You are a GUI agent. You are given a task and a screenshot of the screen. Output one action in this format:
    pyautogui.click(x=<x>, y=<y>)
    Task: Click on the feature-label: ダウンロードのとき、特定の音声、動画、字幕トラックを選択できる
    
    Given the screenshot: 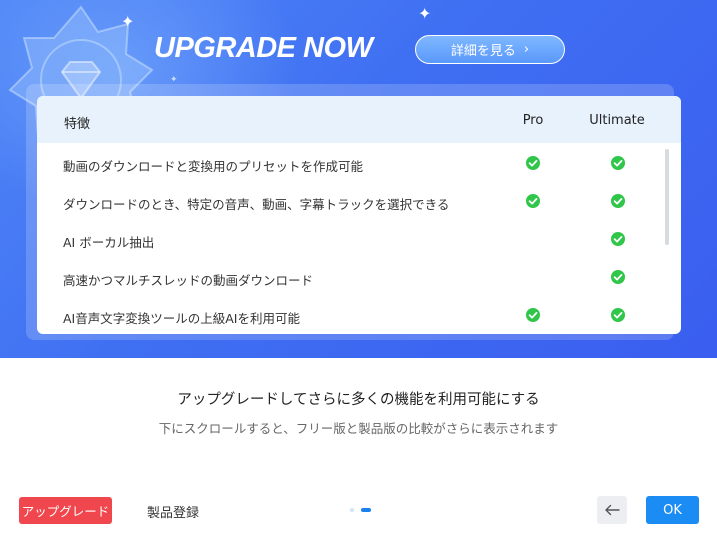 What is the action you would take?
    pyautogui.click(x=256, y=204)
    